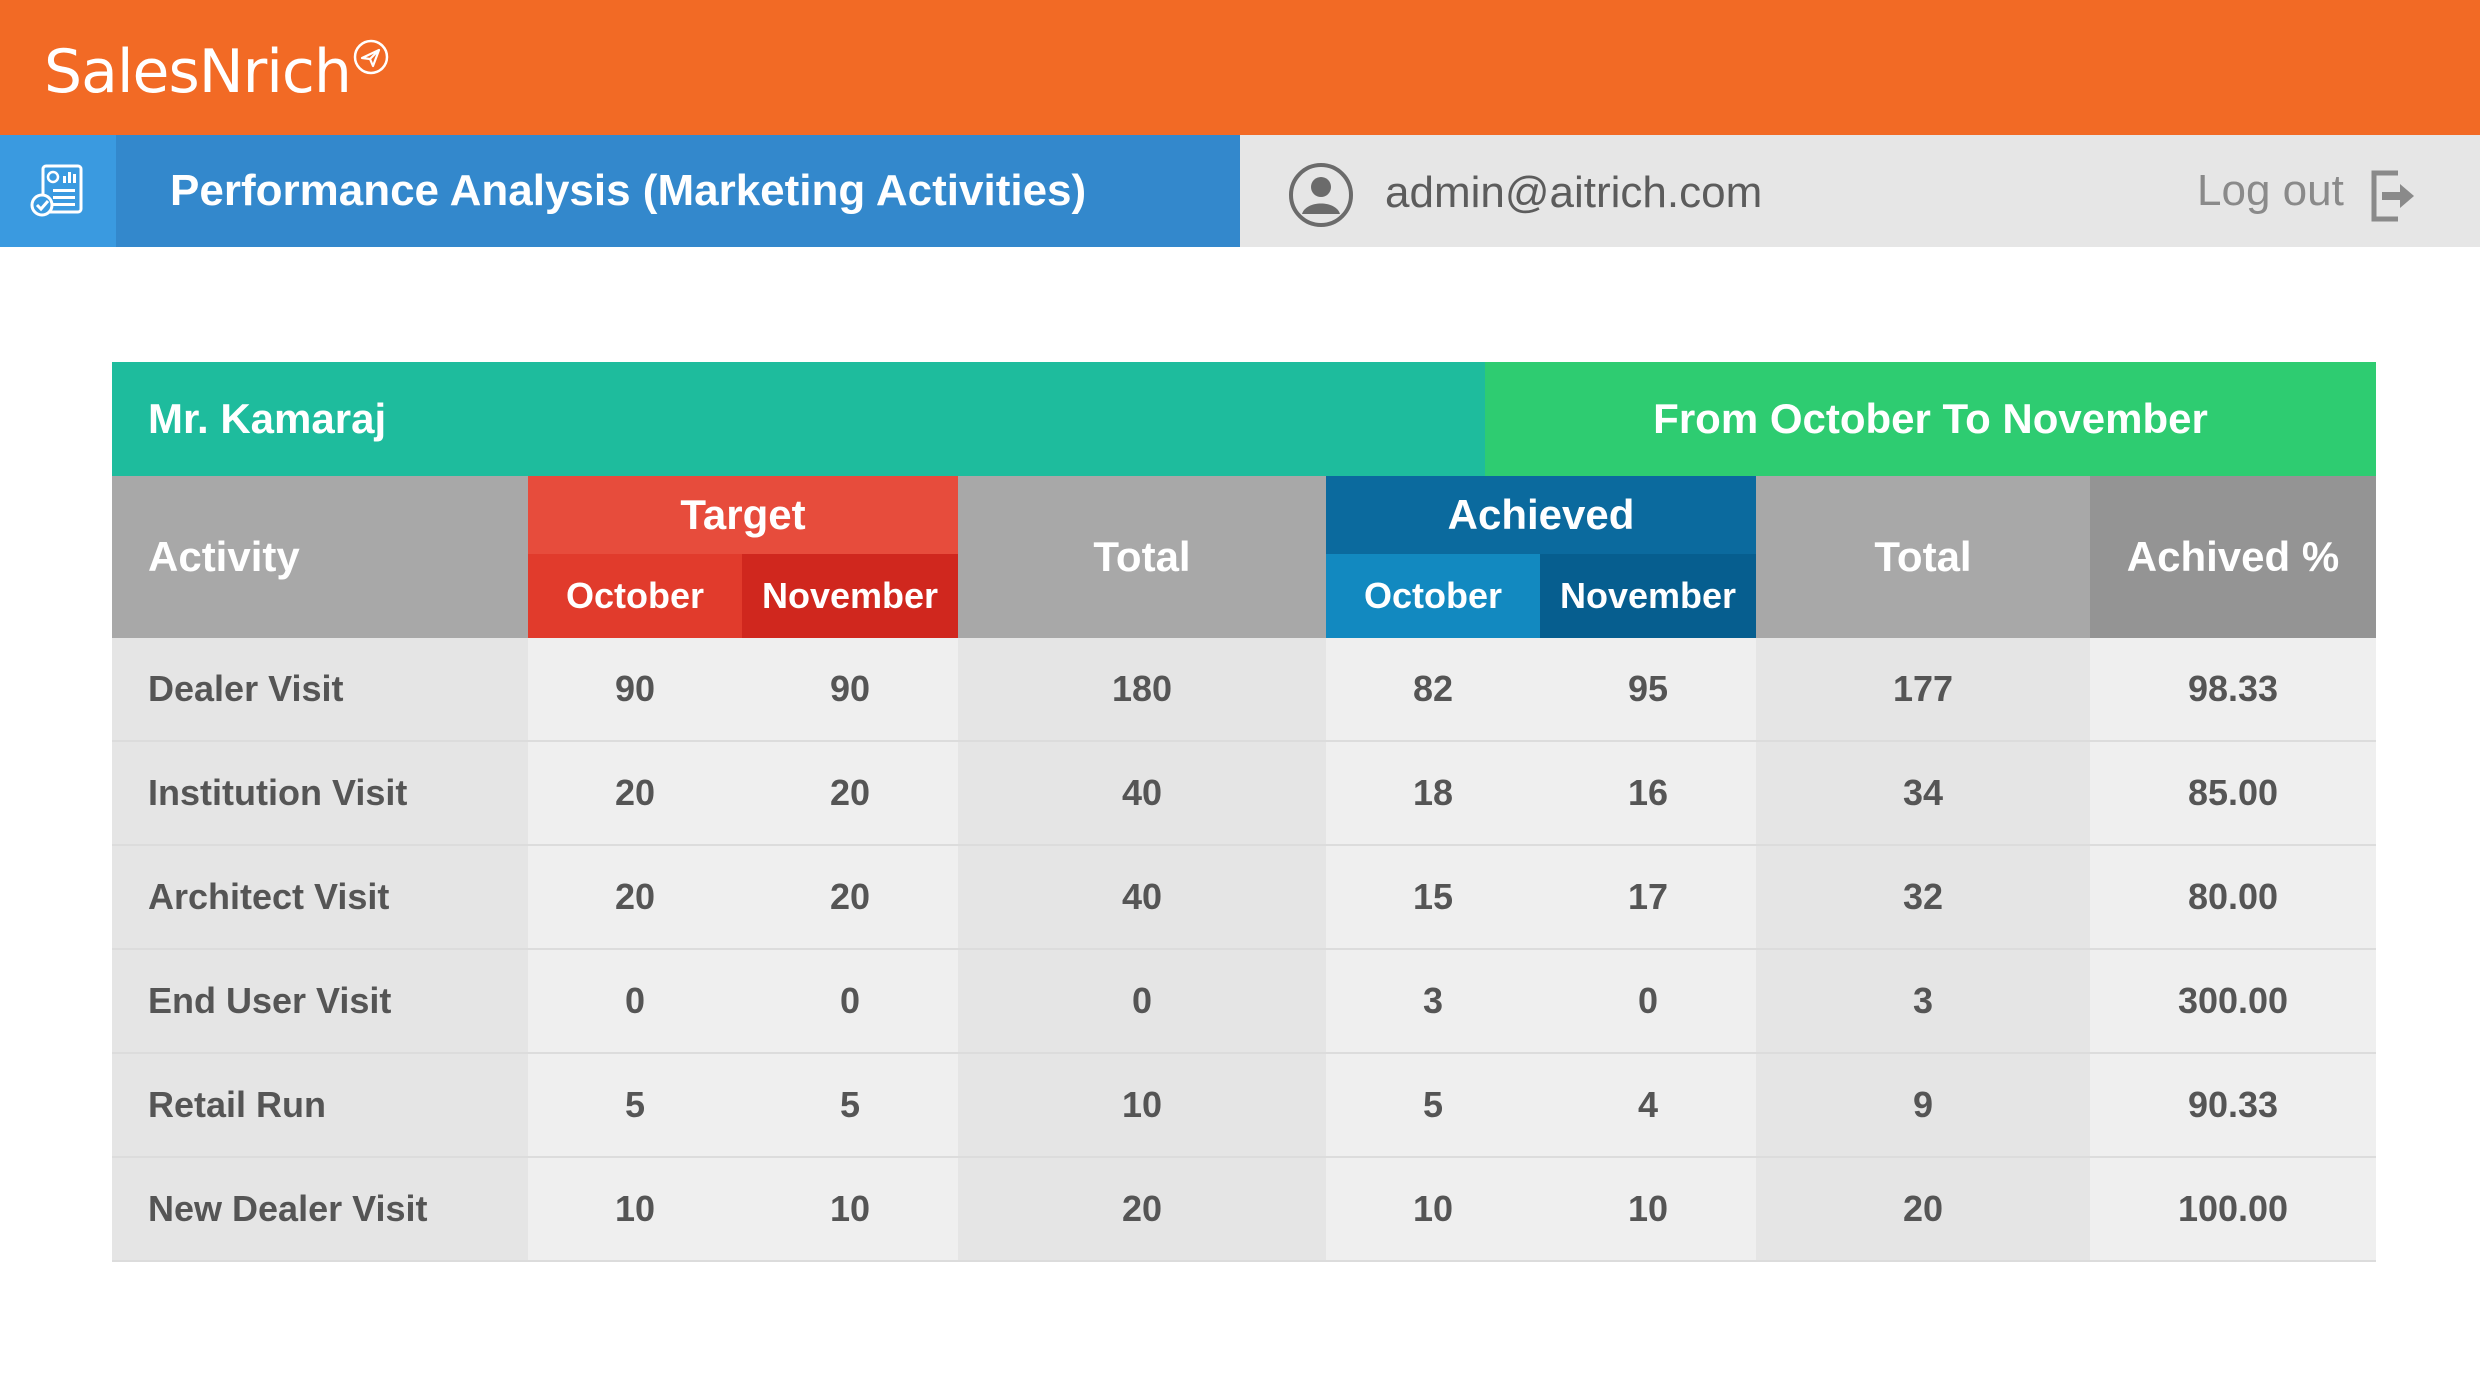 This screenshot has width=2480, height=1400. Describe the element at coordinates (2233, 1209) in the screenshot. I see `cell-achieved-percent: 100.00` at that location.